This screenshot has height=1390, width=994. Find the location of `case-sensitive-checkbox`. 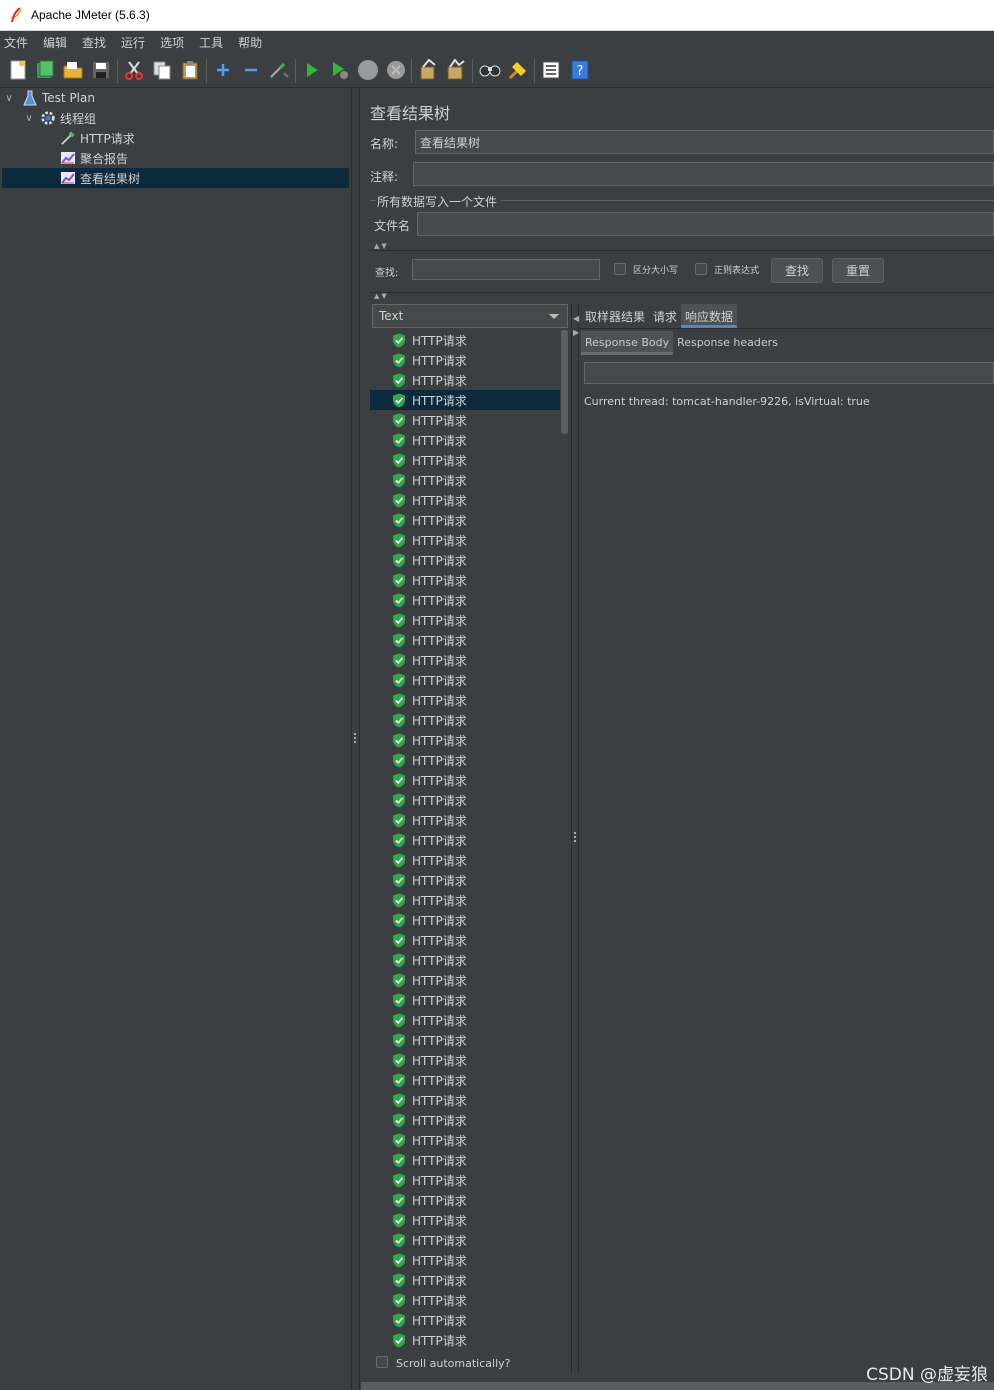

case-sensitive-checkbox is located at coordinates (620, 269).